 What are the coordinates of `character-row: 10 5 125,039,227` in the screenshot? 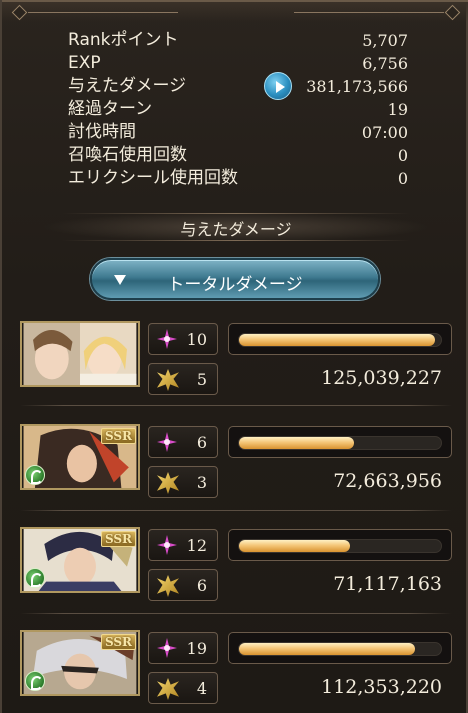 It's located at (235, 371).